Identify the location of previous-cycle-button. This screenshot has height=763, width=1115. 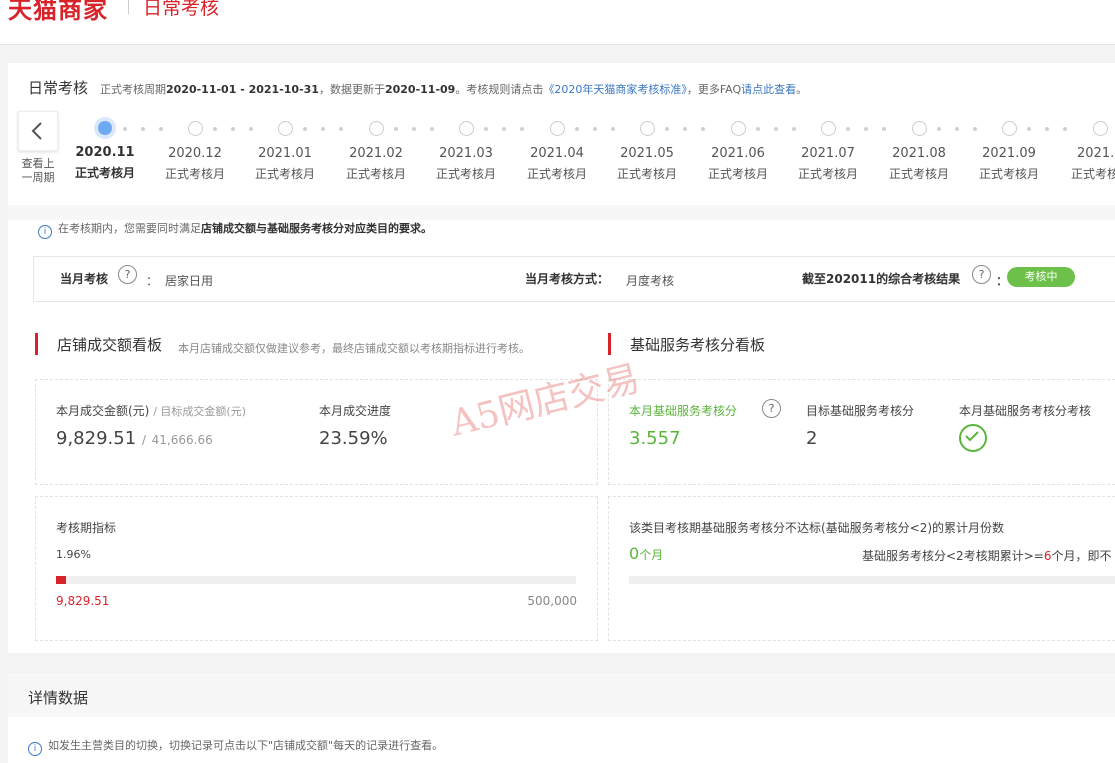
(38, 131).